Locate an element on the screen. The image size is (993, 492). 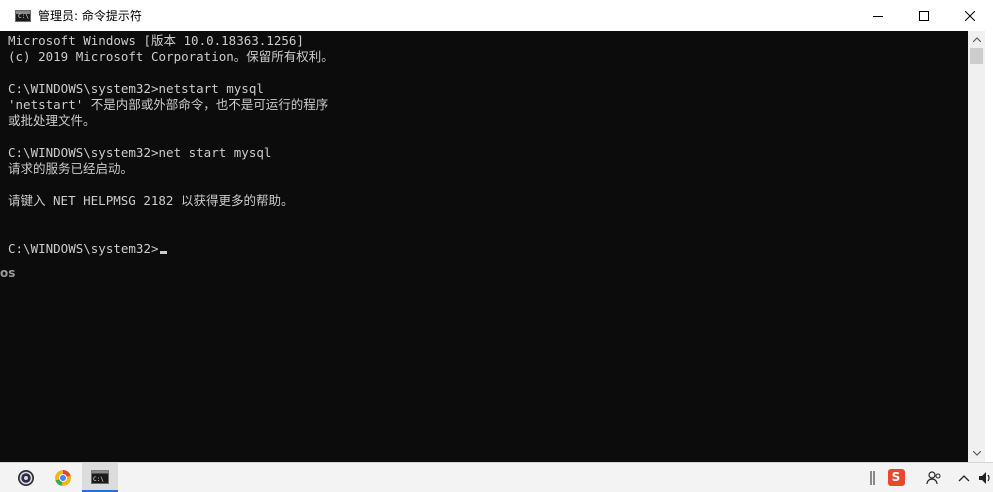
text-cursor is located at coordinates (163, 252).